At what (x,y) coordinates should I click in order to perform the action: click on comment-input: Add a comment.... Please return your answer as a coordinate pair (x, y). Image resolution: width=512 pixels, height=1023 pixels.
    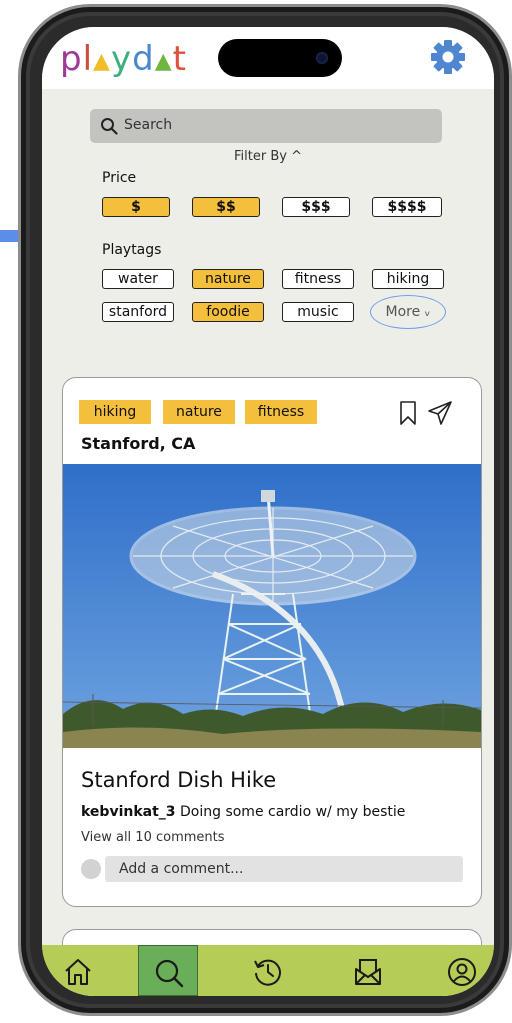
    Looking at the image, I should click on (284, 869).